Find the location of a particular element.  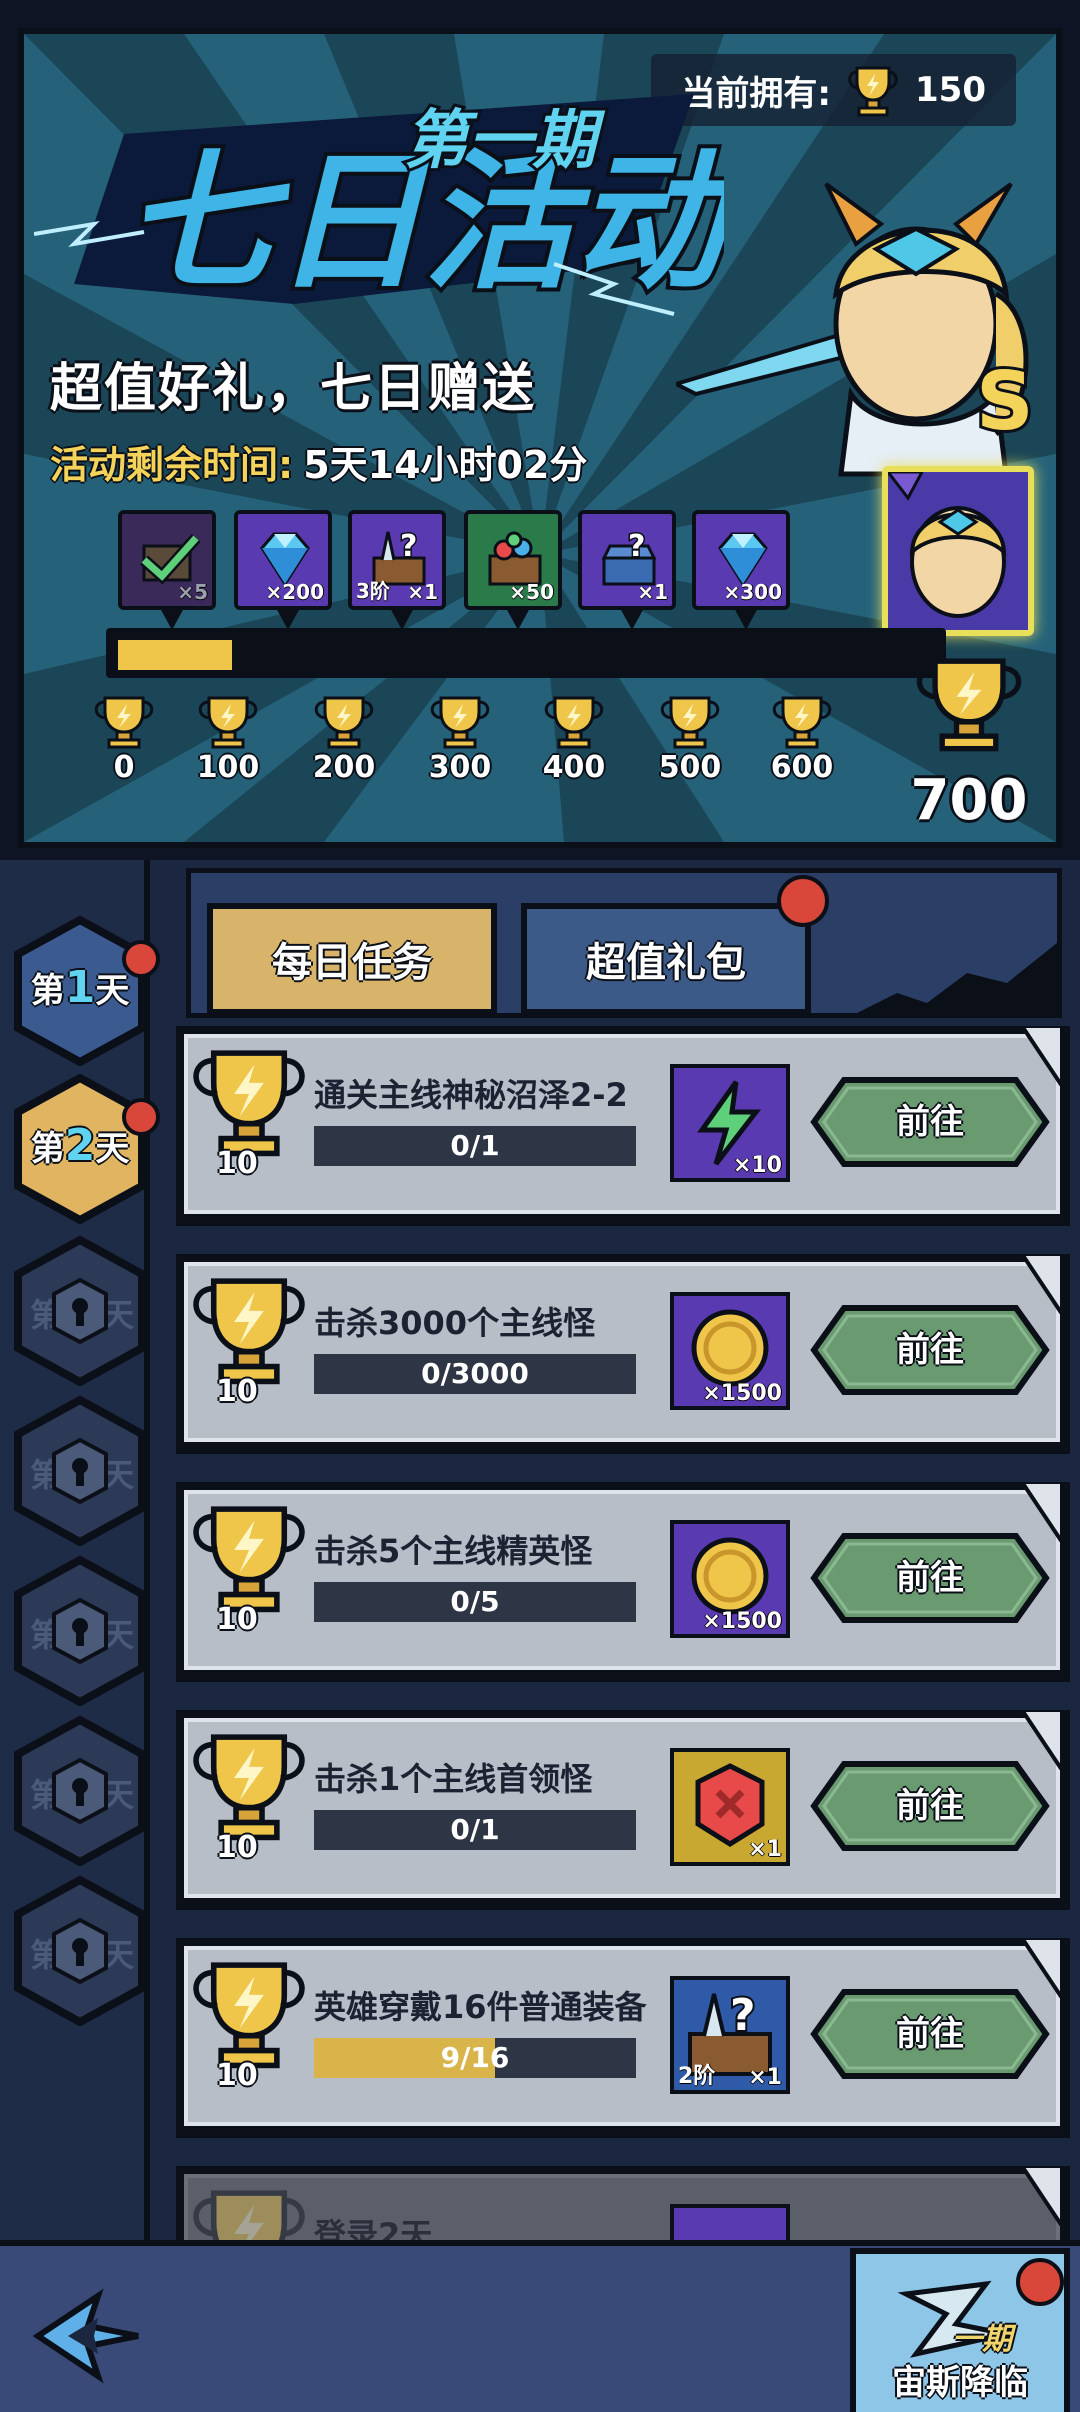

milestone-value: 600 is located at coordinates (802, 767).